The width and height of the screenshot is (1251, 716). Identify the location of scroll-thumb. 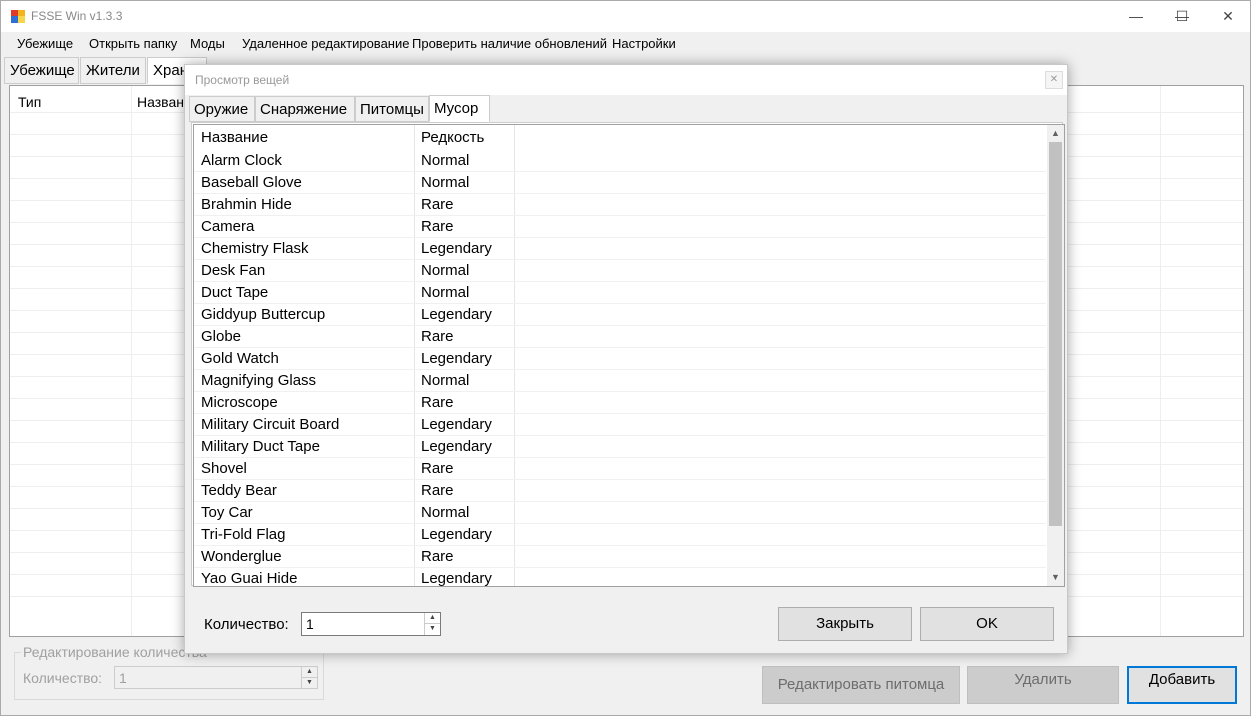
(1055, 334).